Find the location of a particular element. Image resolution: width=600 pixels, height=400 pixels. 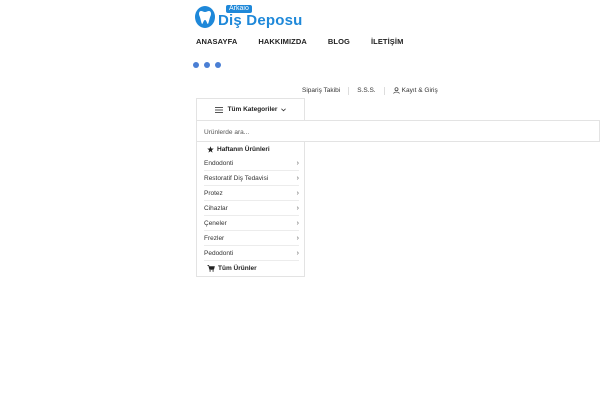

top-links: Sipariş Takibi S.S.S. Kayıt & Giriş is located at coordinates (371, 91).